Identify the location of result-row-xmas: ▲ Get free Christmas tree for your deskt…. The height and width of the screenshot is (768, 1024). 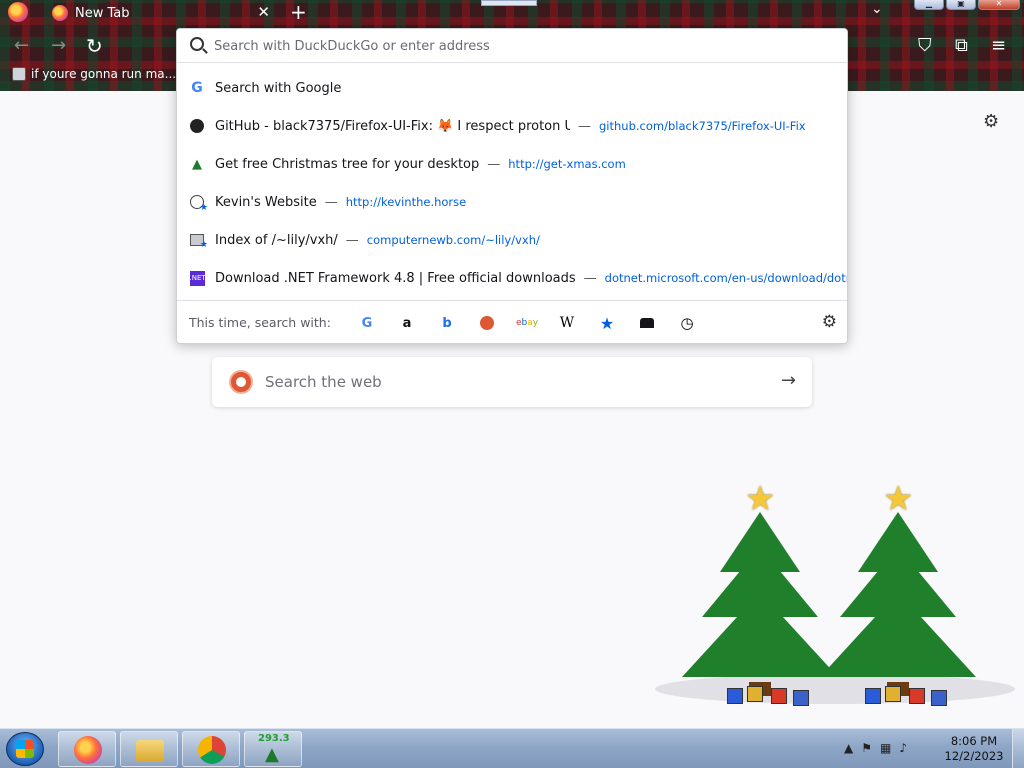
(512, 164).